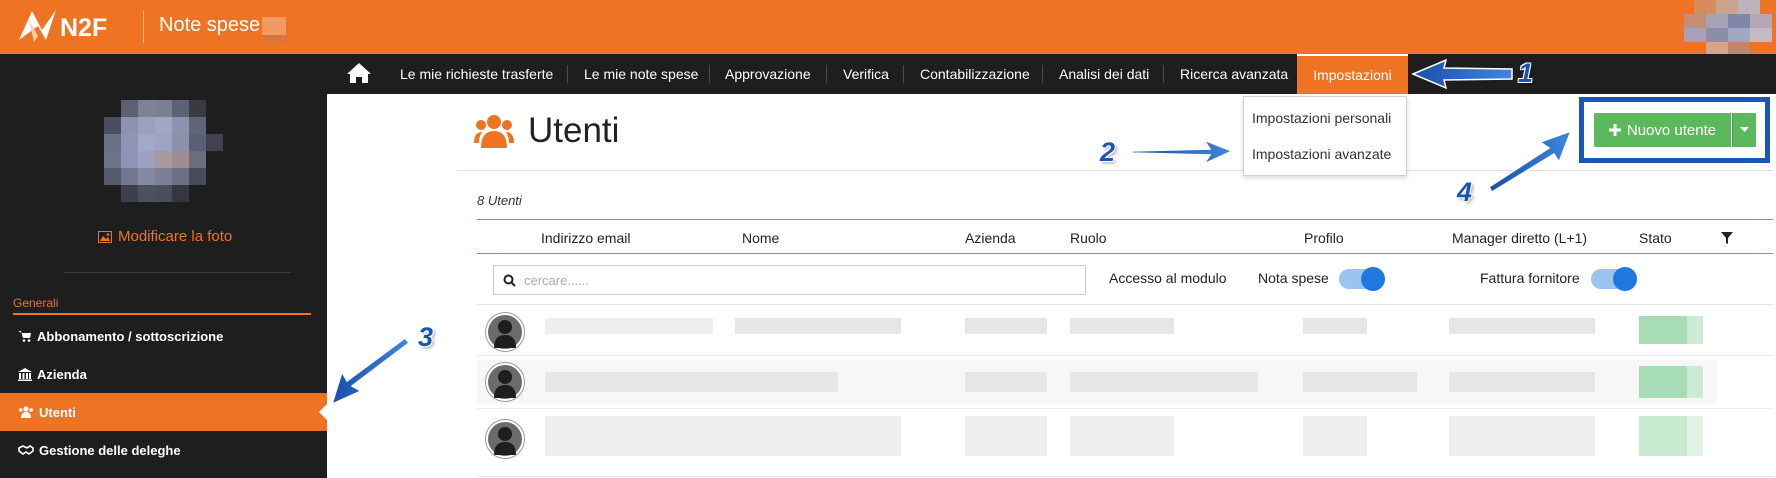  What do you see at coordinates (426, 337) in the screenshot?
I see `annotation-number-3: 3` at bounding box center [426, 337].